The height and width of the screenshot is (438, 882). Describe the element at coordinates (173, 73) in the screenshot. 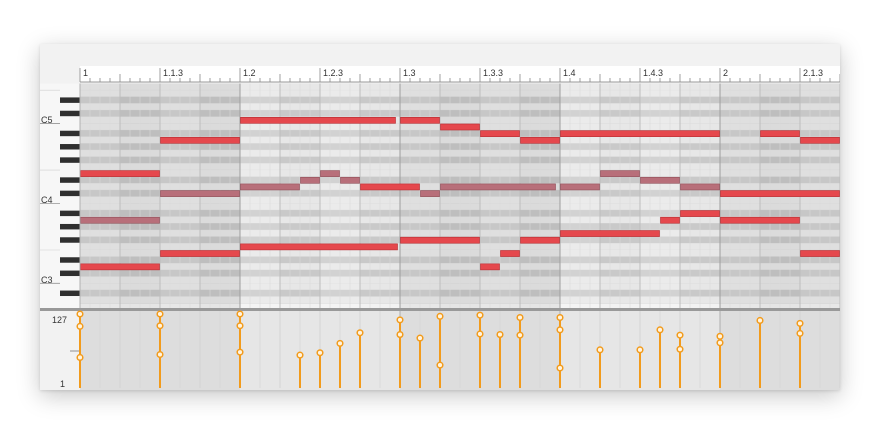

I see `ruler-label: 1.1.3` at that location.